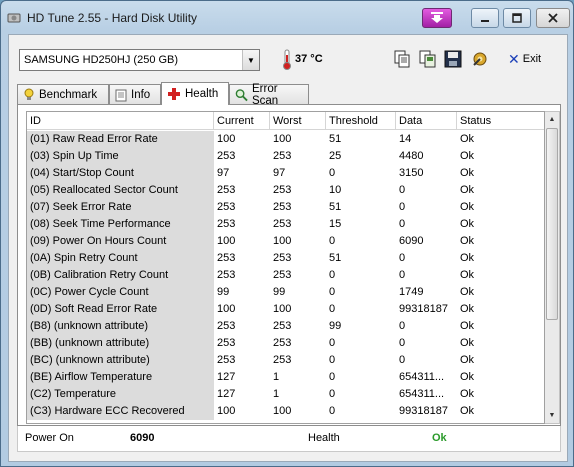 The image size is (574, 467). Describe the element at coordinates (335, 326) in the screenshot. I see `attr-threshold-cell: 99` at that location.